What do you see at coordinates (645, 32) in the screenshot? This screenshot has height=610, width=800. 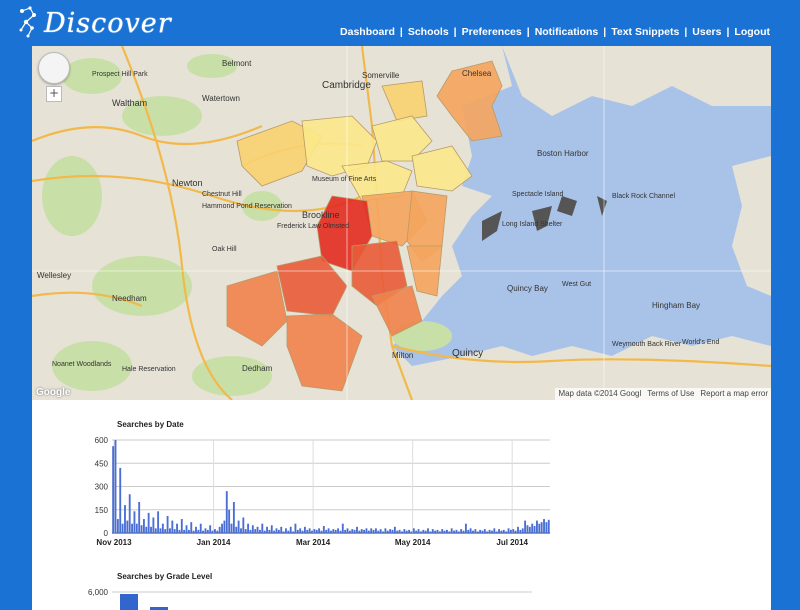 I see `nav-text-snippets: Text Snippets` at bounding box center [645, 32].